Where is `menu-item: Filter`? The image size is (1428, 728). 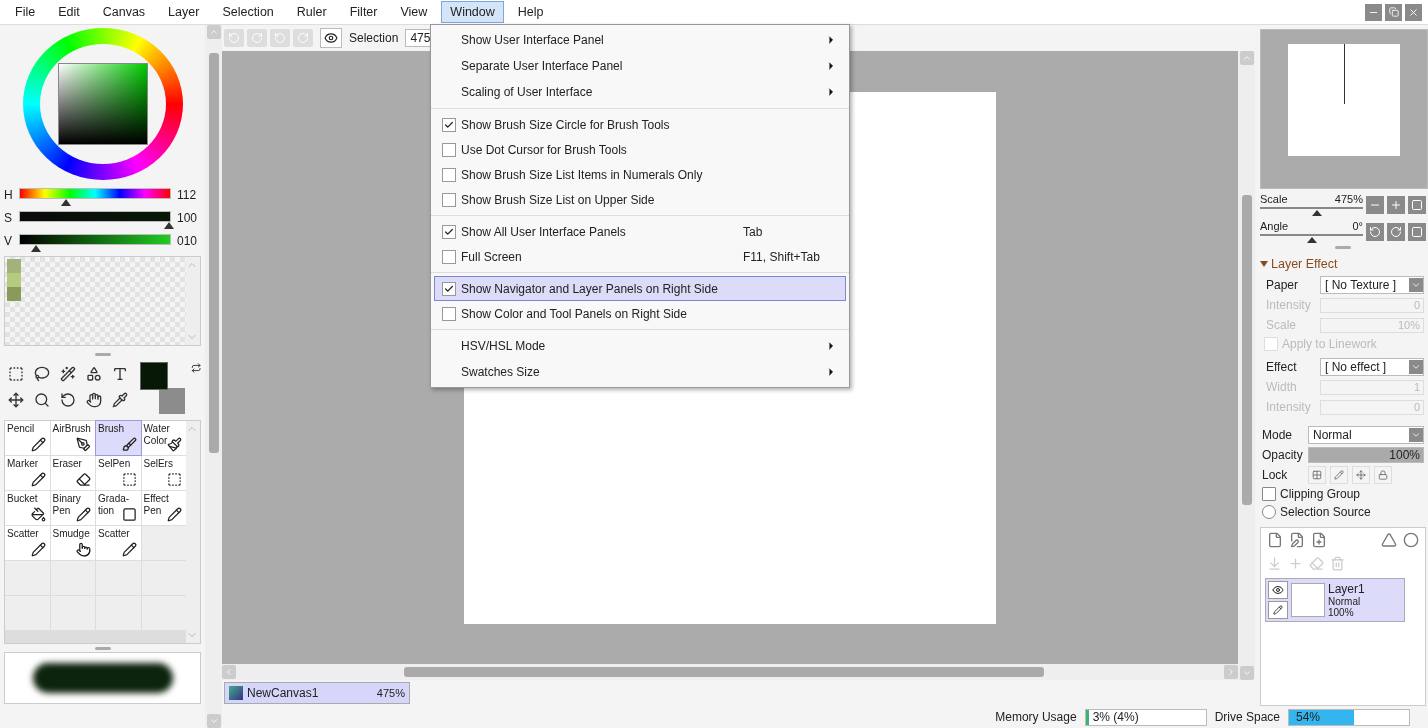
menu-item: Filter is located at coordinates (363, 12).